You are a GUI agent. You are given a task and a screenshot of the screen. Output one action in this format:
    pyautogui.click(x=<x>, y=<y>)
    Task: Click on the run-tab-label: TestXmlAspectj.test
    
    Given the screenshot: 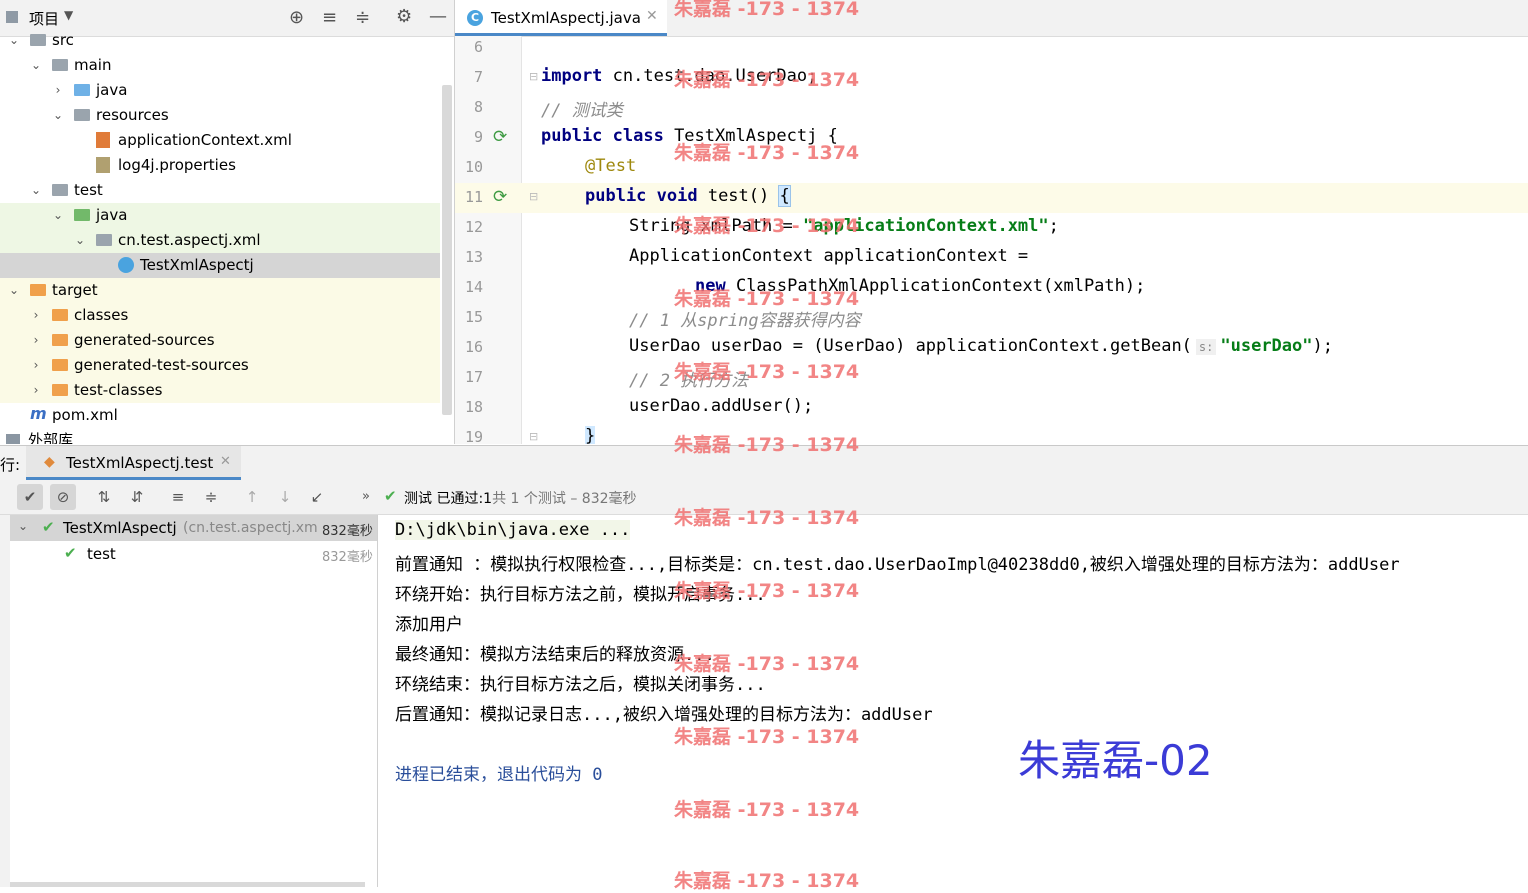 What is the action you would take?
    pyautogui.click(x=140, y=463)
    